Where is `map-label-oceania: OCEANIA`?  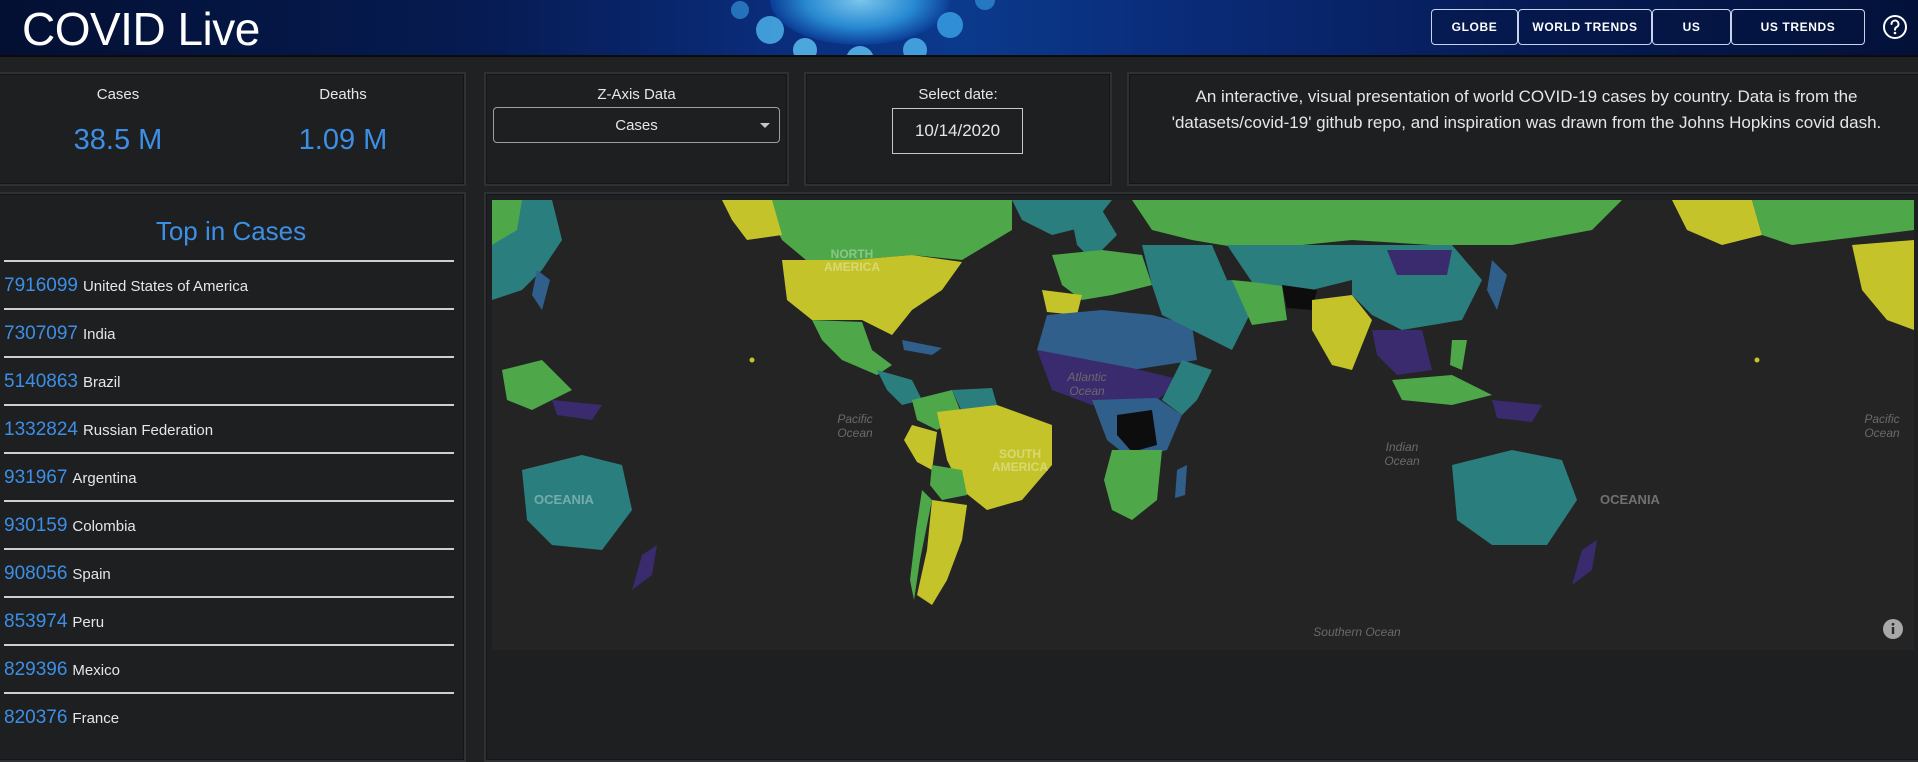
map-label-oceania: OCEANIA is located at coordinates (564, 499).